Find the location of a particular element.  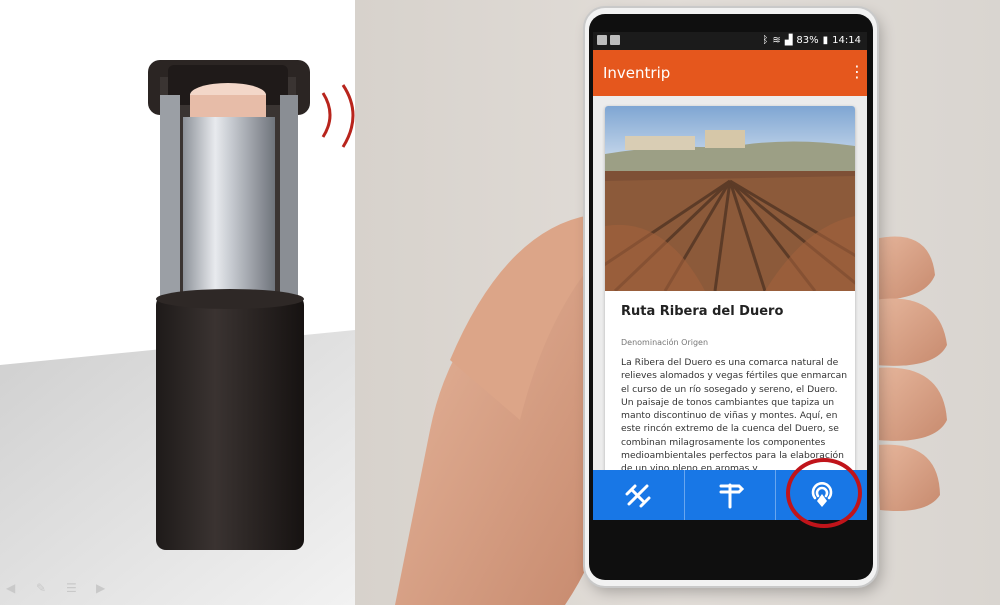

clock: 14:14 is located at coordinates (846, 40).